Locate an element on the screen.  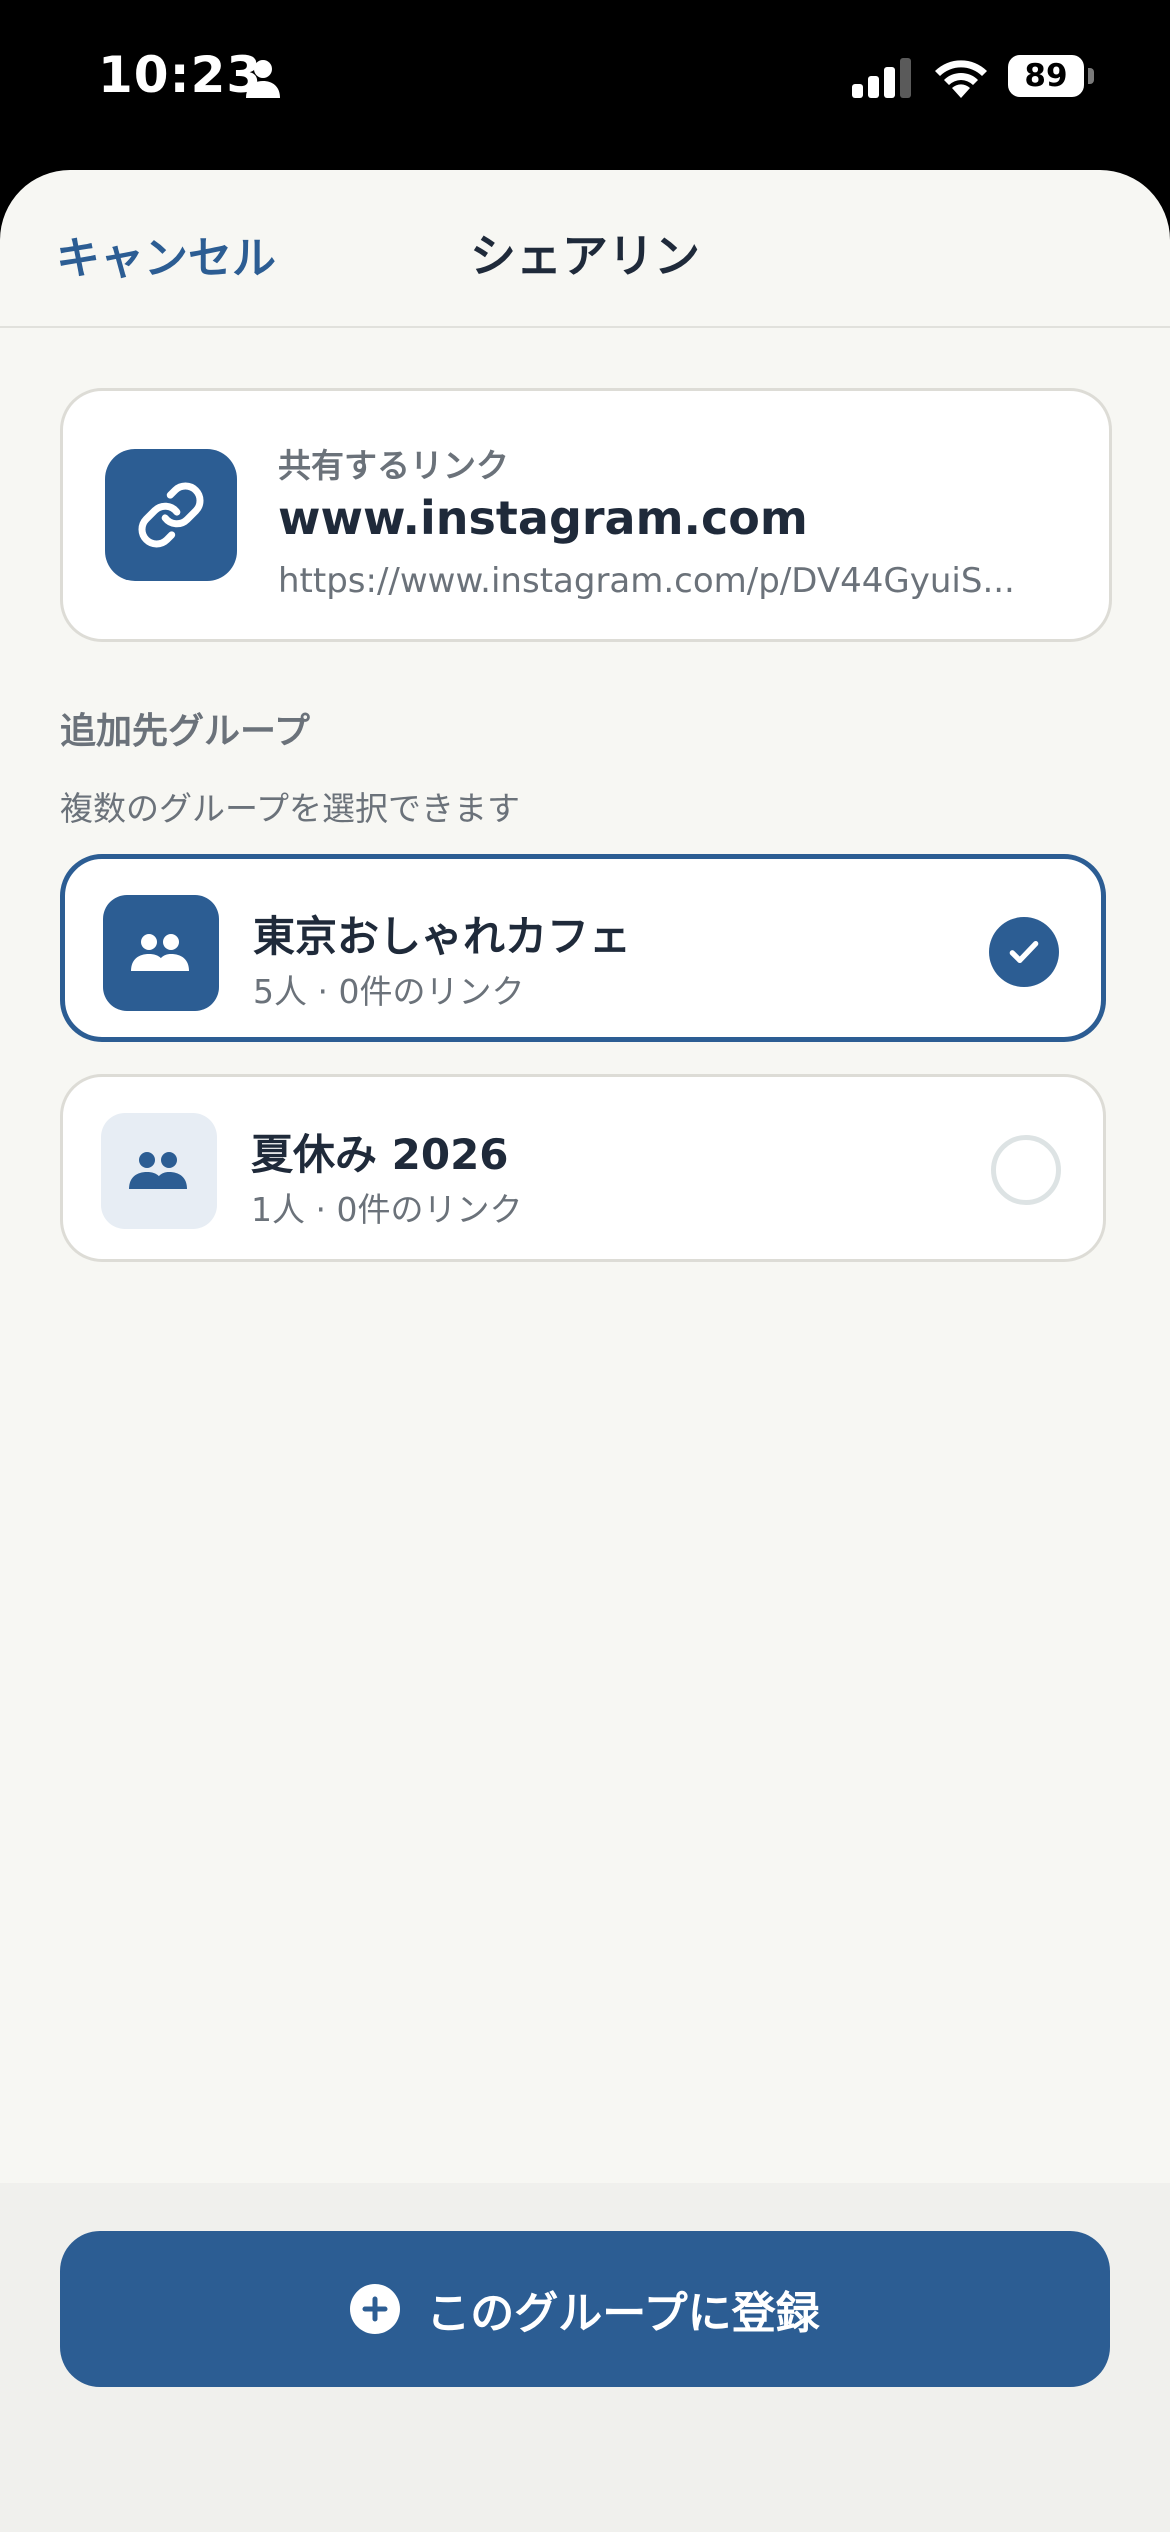
nav-bar: キャンセル シェアリン is located at coordinates (585, 249).